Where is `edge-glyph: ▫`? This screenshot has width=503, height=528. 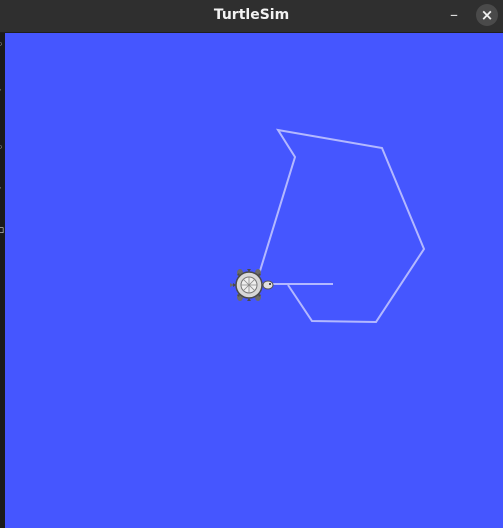
edge-glyph: ▫ is located at coordinates (2, 229).